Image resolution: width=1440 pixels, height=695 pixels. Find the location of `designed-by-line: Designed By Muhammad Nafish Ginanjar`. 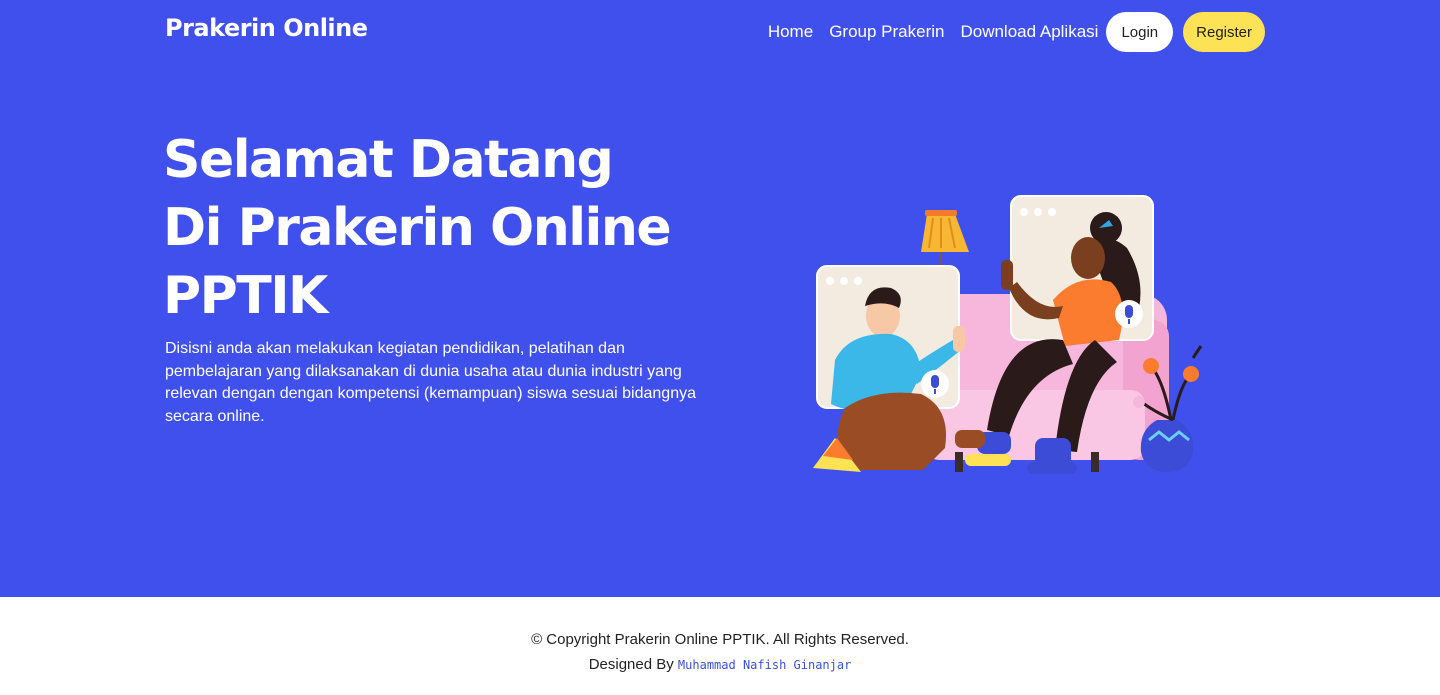

designed-by-line: Designed By Muhammad Nafish Ginanjar is located at coordinates (720, 664).